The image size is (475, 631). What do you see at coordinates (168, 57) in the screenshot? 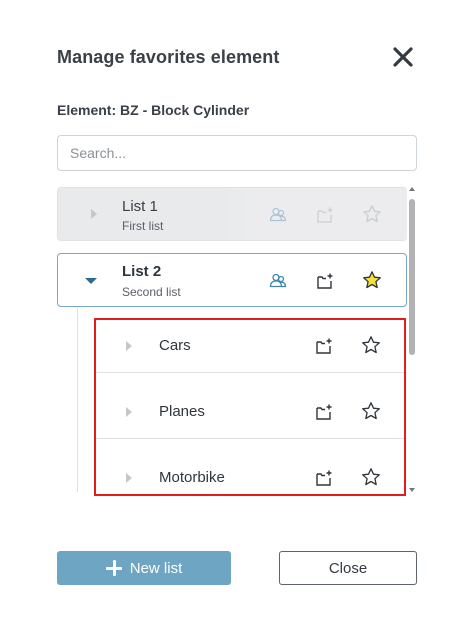
I see `dialog-title: Manage favorites element` at bounding box center [168, 57].